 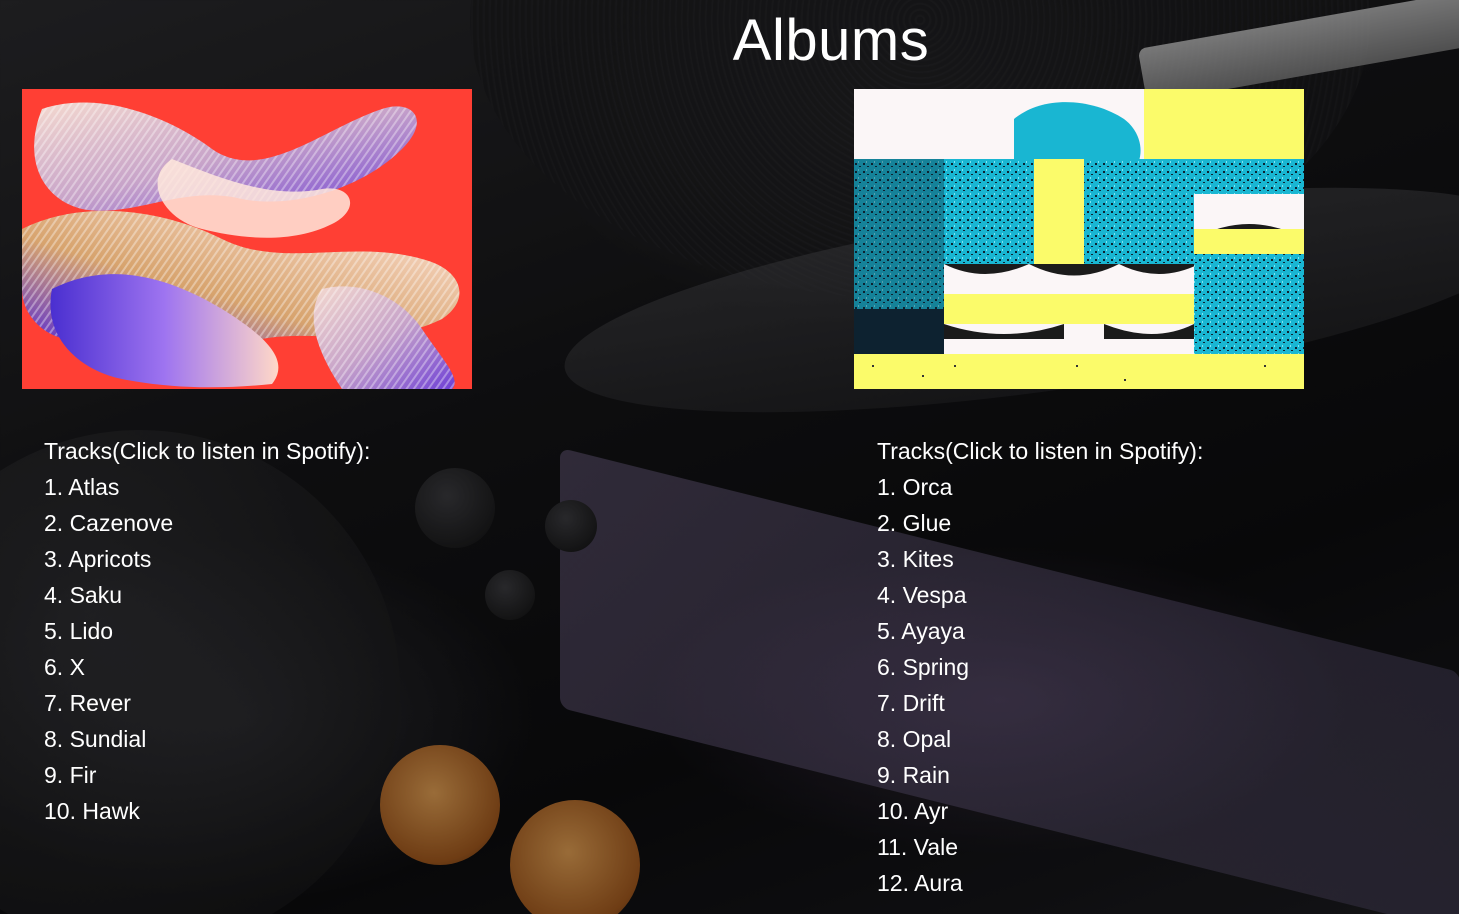 I want to click on list-item: 10. Ayr, so click(x=1040, y=811).